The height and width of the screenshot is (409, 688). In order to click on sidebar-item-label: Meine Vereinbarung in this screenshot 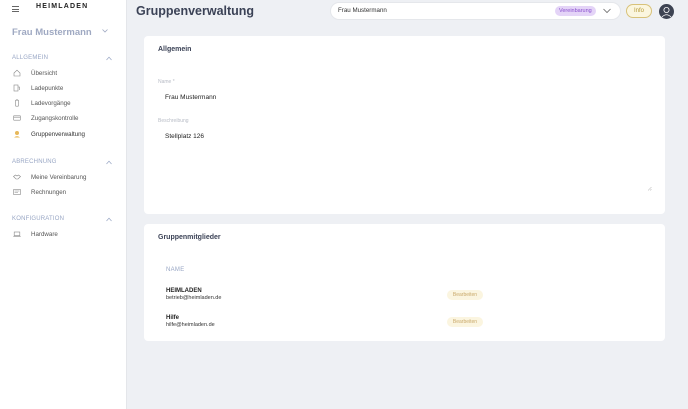, I will do `click(59, 177)`.